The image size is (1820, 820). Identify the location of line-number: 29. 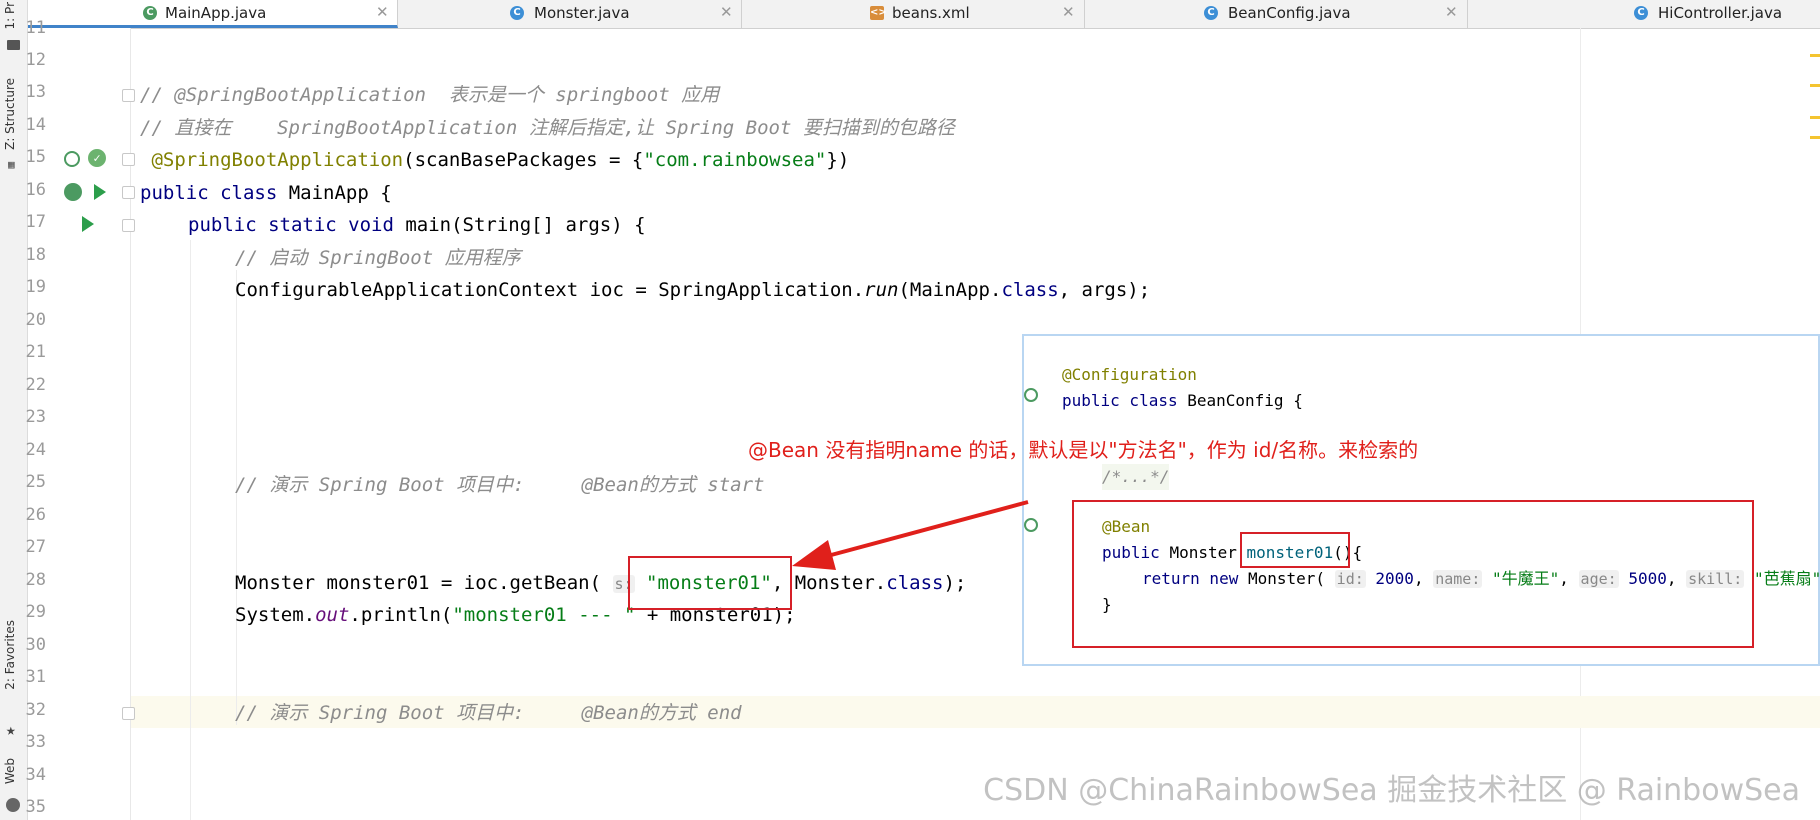
(35, 612).